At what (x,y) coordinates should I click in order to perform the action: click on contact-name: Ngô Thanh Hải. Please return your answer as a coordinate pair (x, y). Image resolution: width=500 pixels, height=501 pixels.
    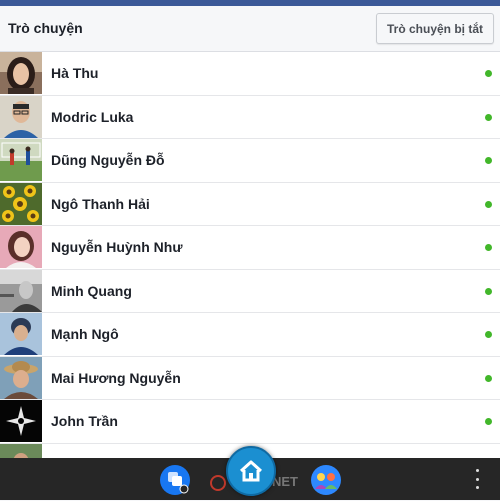
    Looking at the image, I should click on (100, 203).